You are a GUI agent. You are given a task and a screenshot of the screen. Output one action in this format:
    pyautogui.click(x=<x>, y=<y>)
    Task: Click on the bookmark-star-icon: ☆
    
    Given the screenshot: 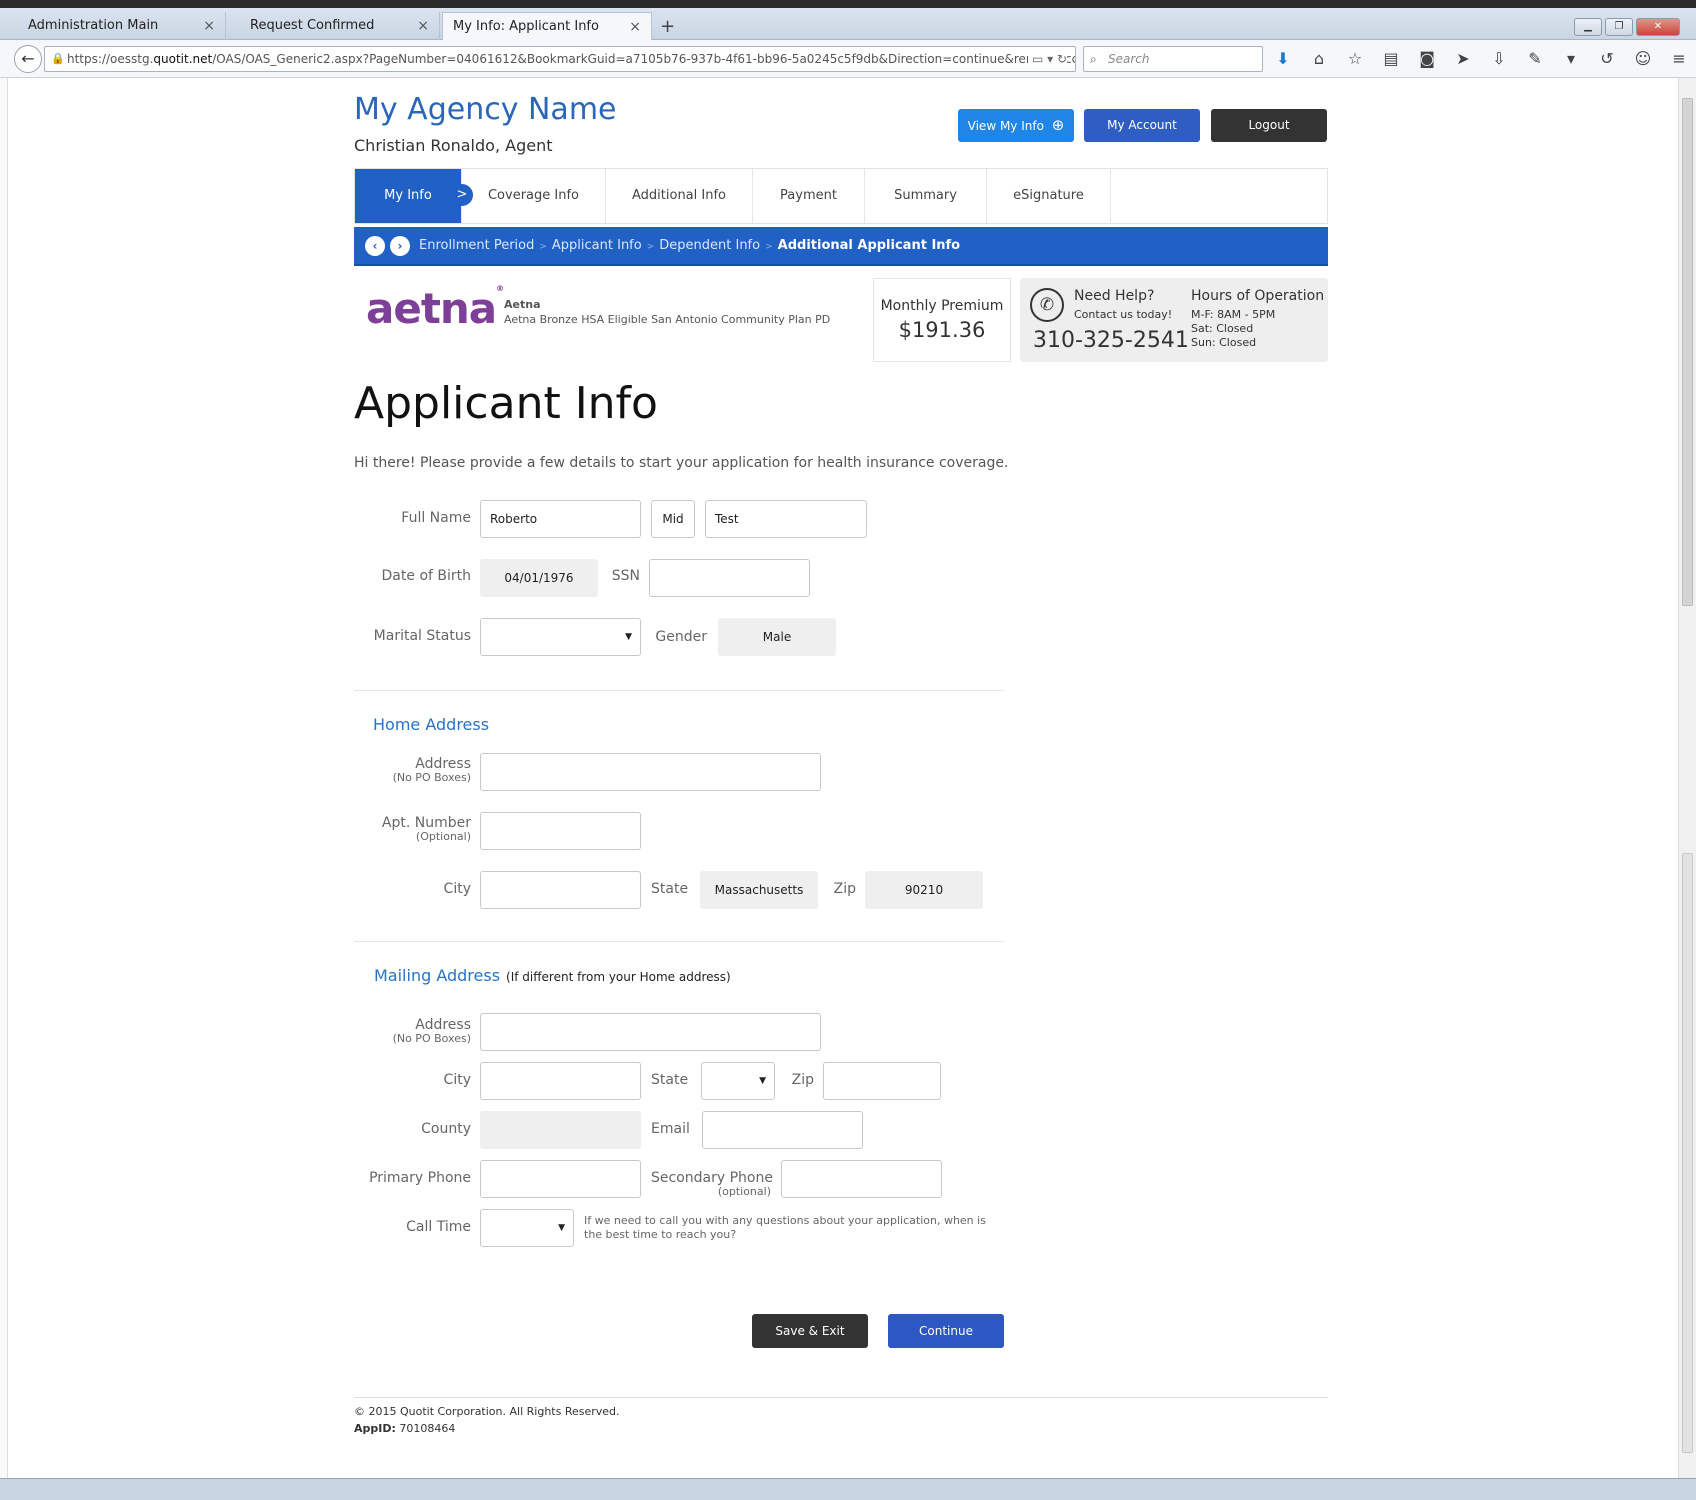 What is the action you would take?
    pyautogui.click(x=1355, y=59)
    